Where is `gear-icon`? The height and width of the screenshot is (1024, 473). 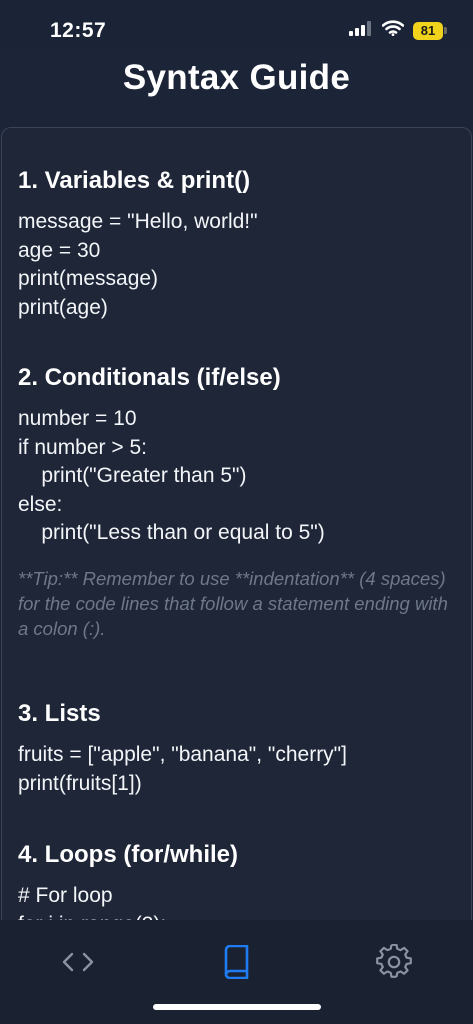
gear-icon is located at coordinates (394, 964).